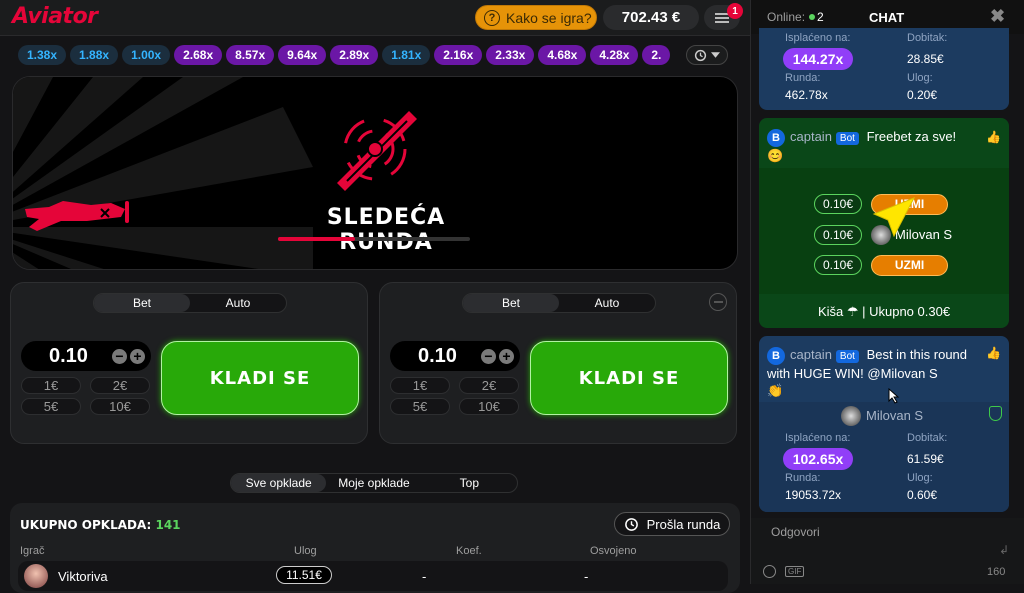 This screenshot has height=593, width=1024. I want to click on total-bets: UKUPNO OPKLADA: 141, so click(100, 525).